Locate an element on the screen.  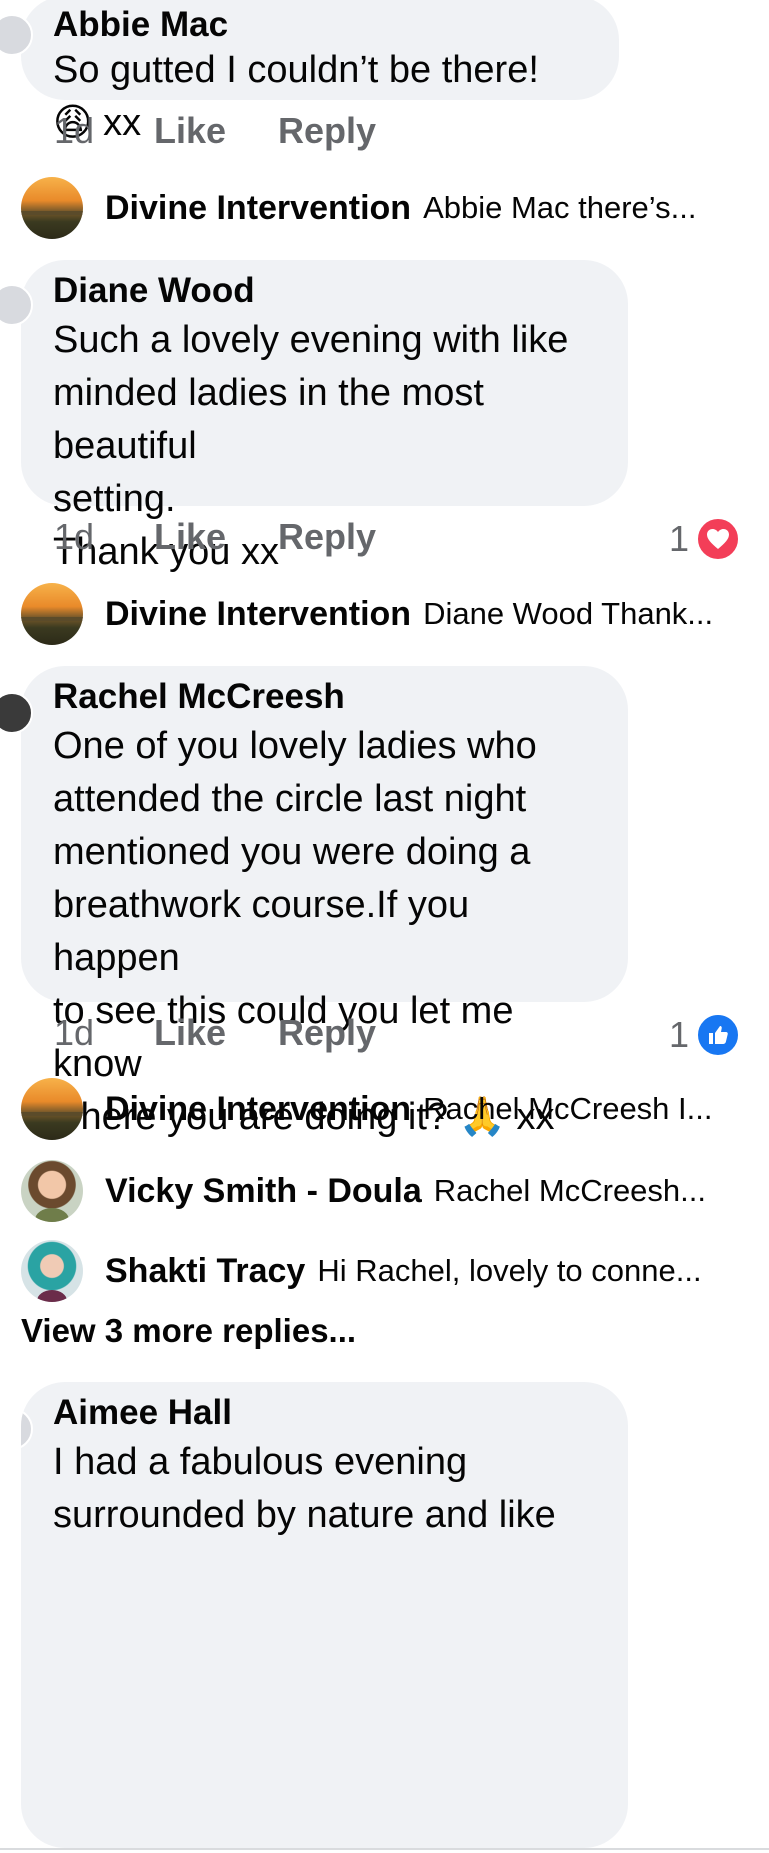
comment-author: Diane Wood is located at coordinates (325, 291).